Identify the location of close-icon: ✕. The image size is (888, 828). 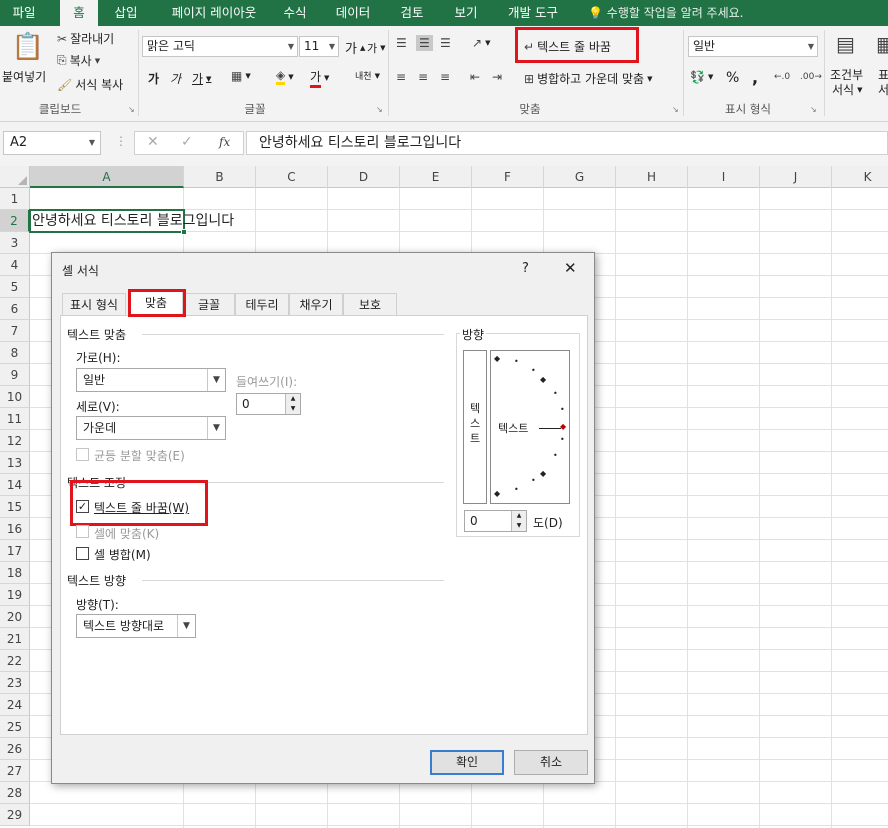
(570, 268).